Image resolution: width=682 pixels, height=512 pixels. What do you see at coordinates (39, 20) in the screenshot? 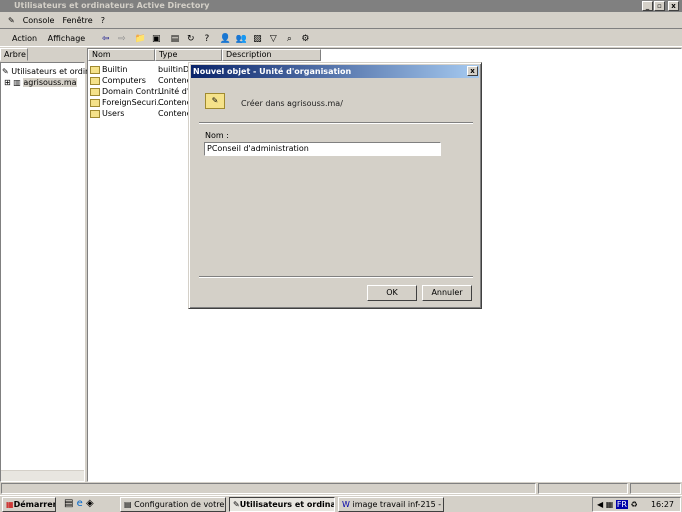
I see `menu-console: Console` at bounding box center [39, 20].